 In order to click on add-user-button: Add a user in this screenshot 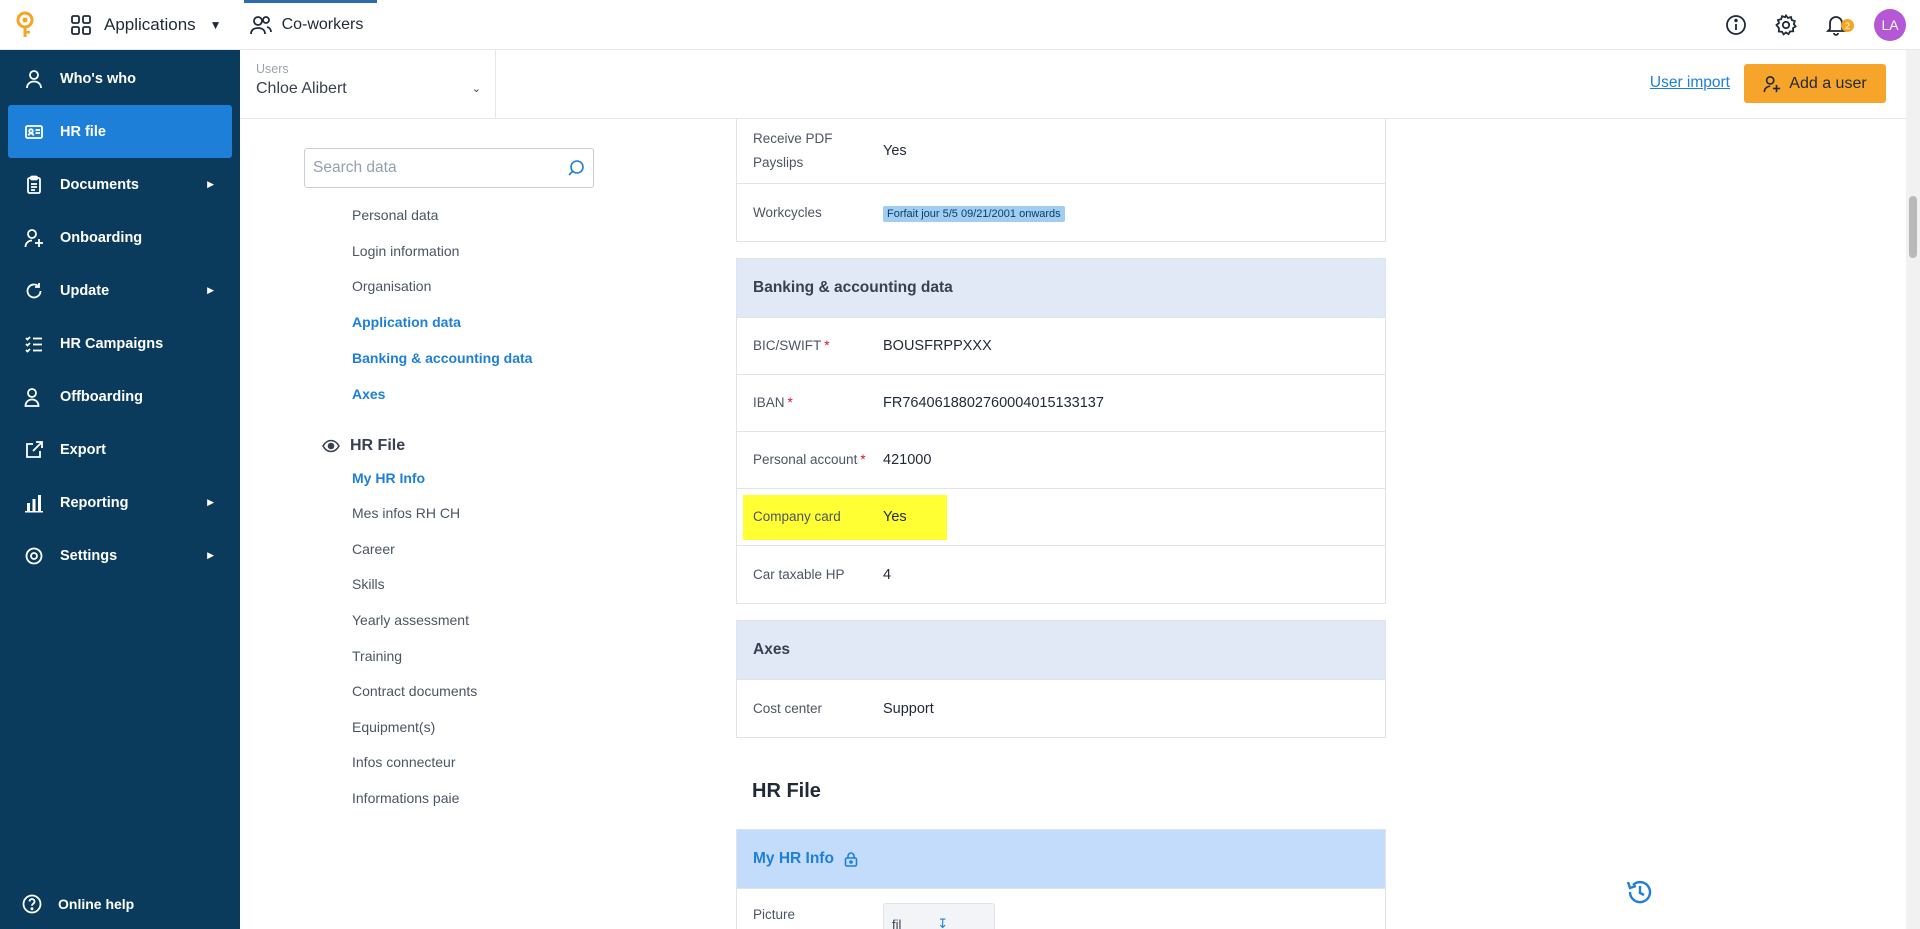, I will do `click(1815, 83)`.